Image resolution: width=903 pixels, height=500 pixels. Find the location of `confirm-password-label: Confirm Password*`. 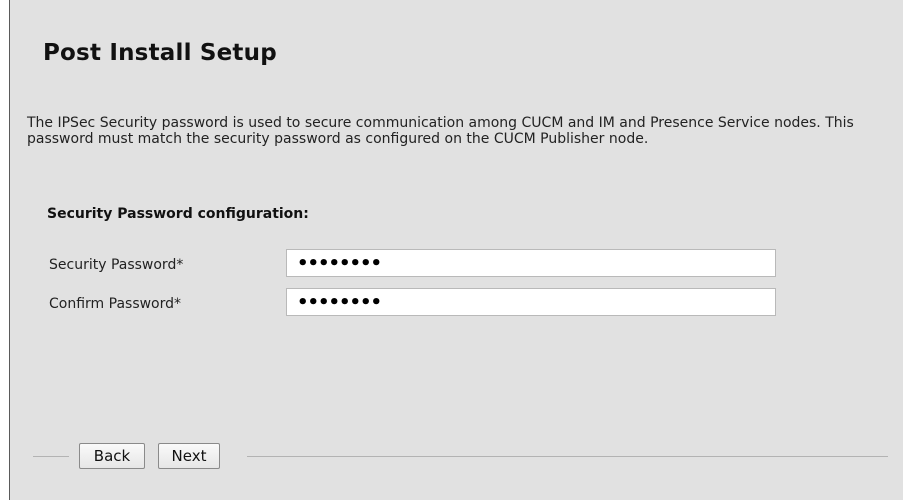

confirm-password-label: Confirm Password* is located at coordinates (115, 304).